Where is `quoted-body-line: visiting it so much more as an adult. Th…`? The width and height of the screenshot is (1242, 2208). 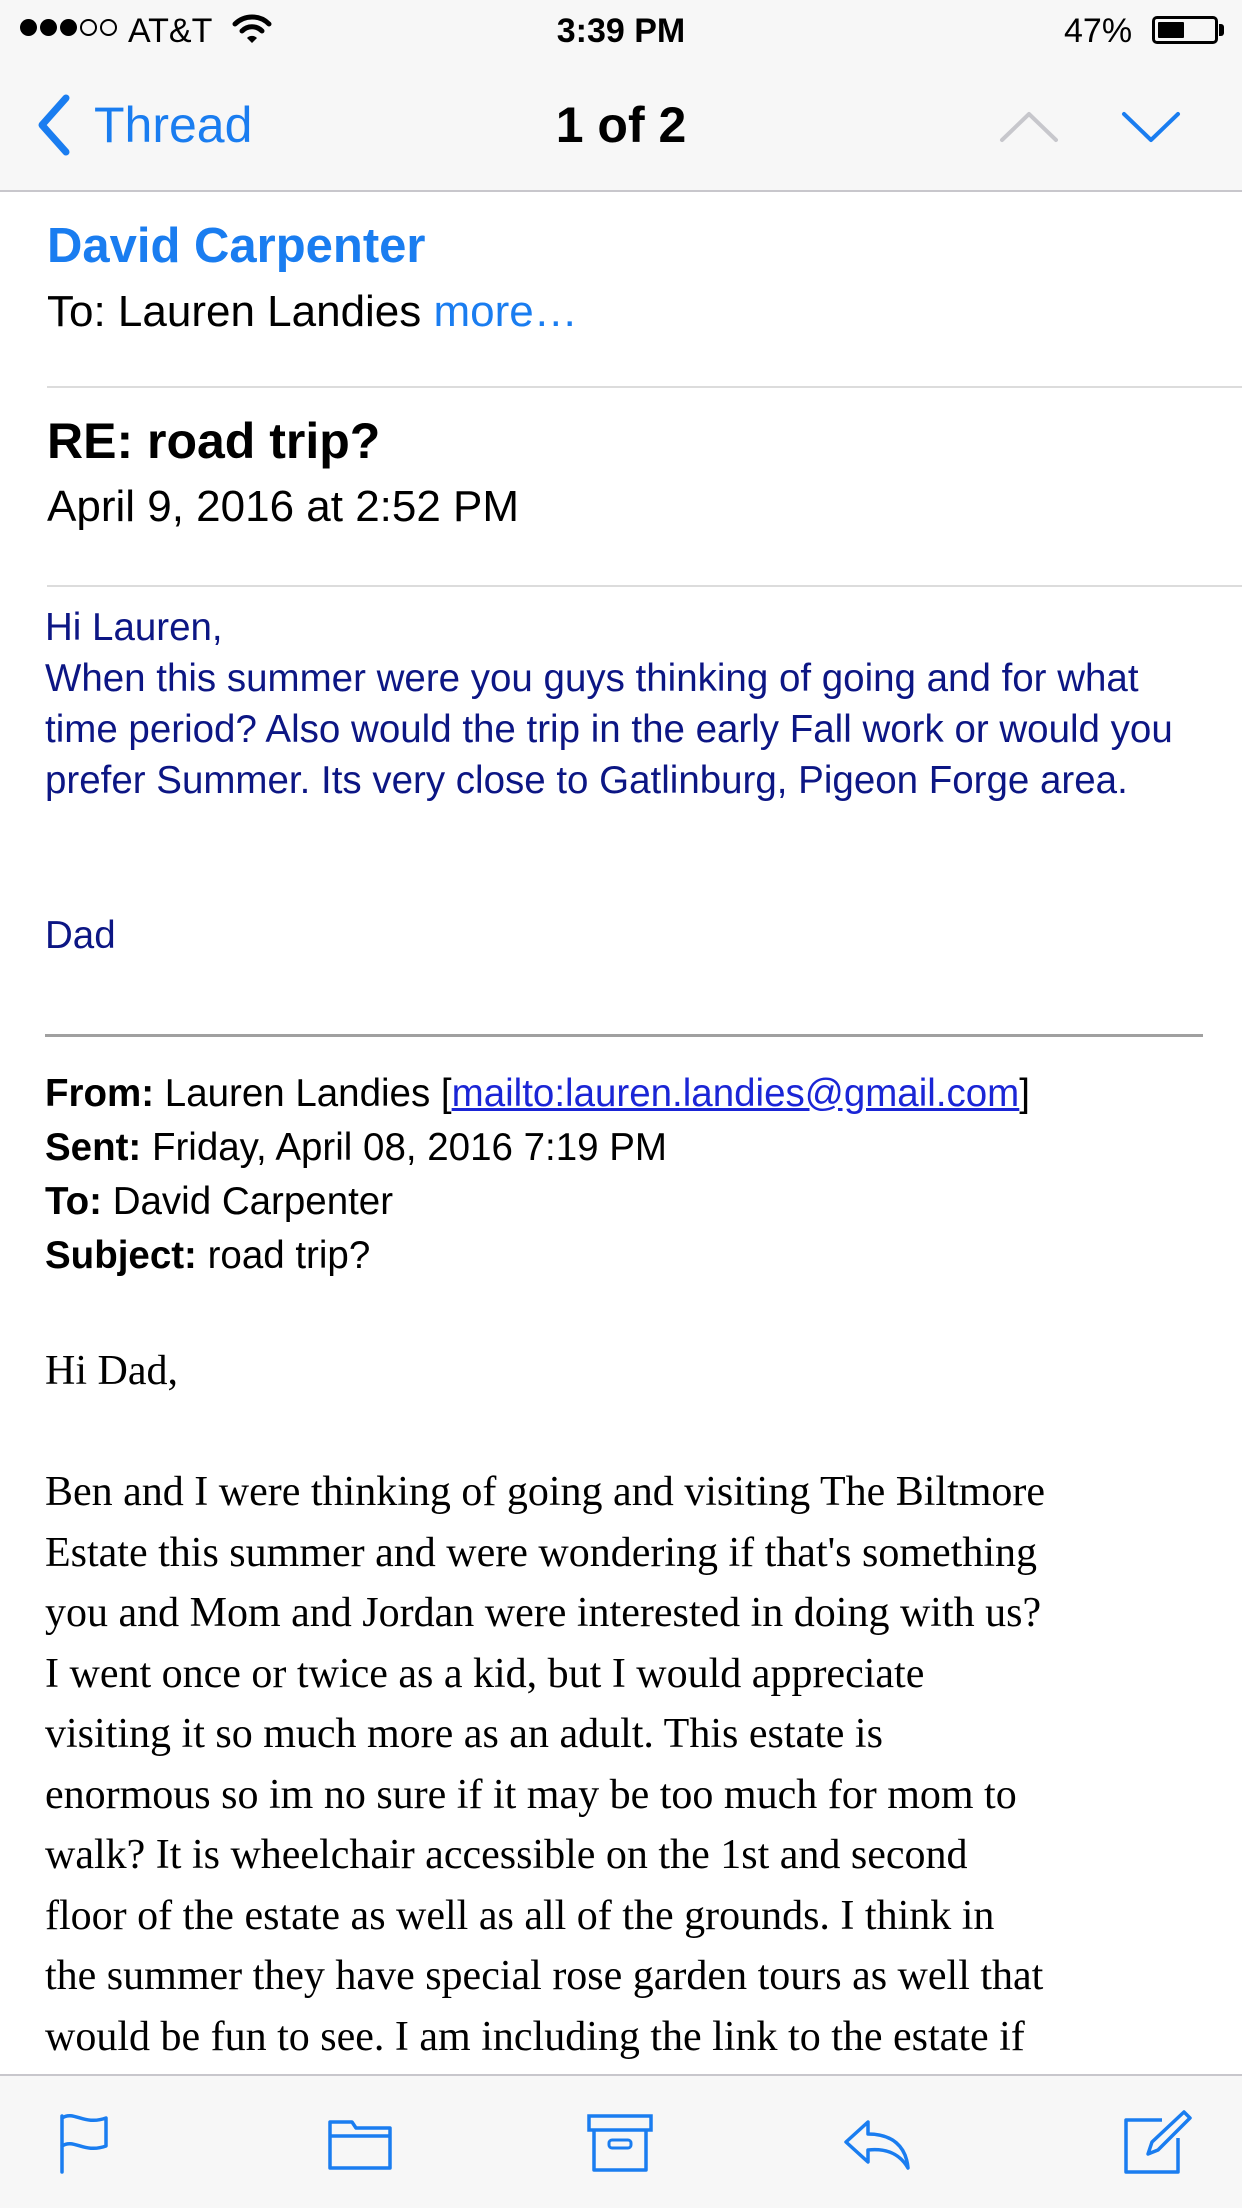 quoted-body-line: visiting it so much more as an adult. Th… is located at coordinates (464, 1734).